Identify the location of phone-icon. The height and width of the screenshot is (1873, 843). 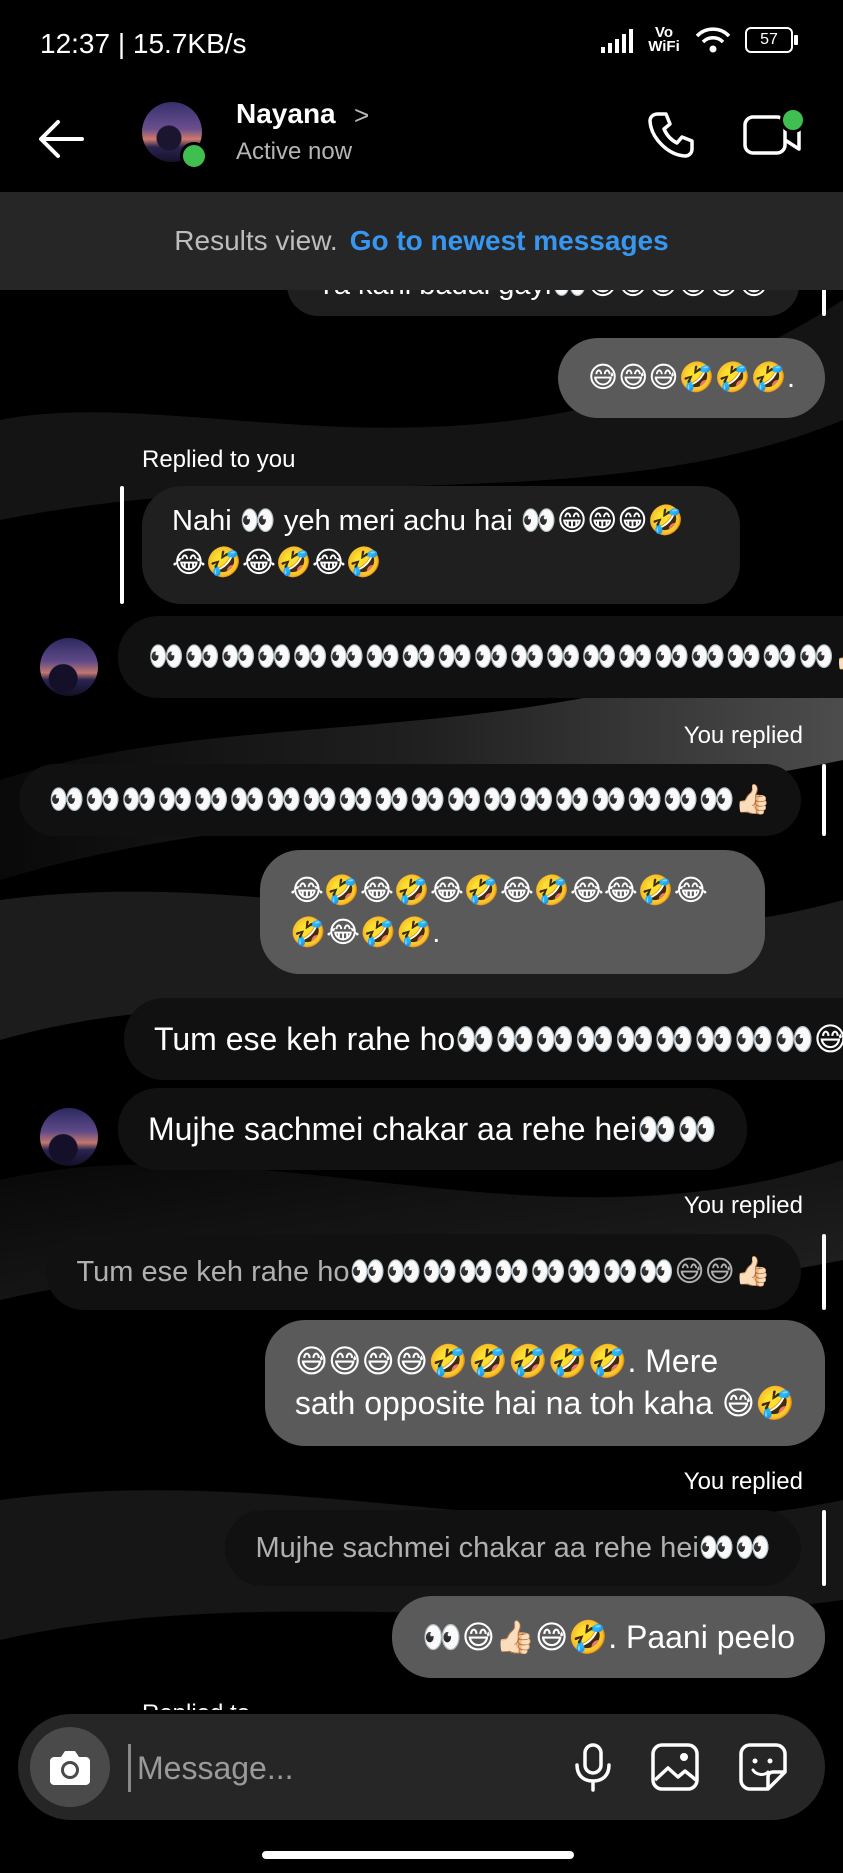
(671, 135).